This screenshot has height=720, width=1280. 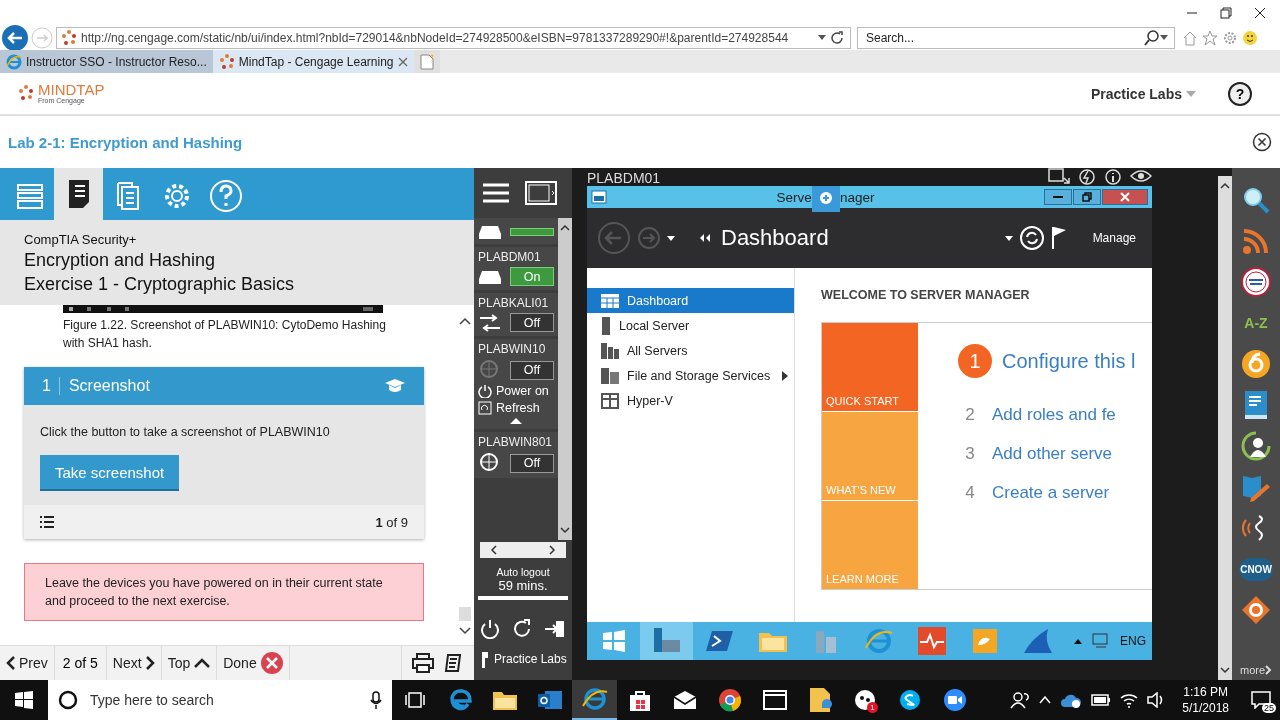 What do you see at coordinates (1058, 238) in the screenshot?
I see `flag-icon` at bounding box center [1058, 238].